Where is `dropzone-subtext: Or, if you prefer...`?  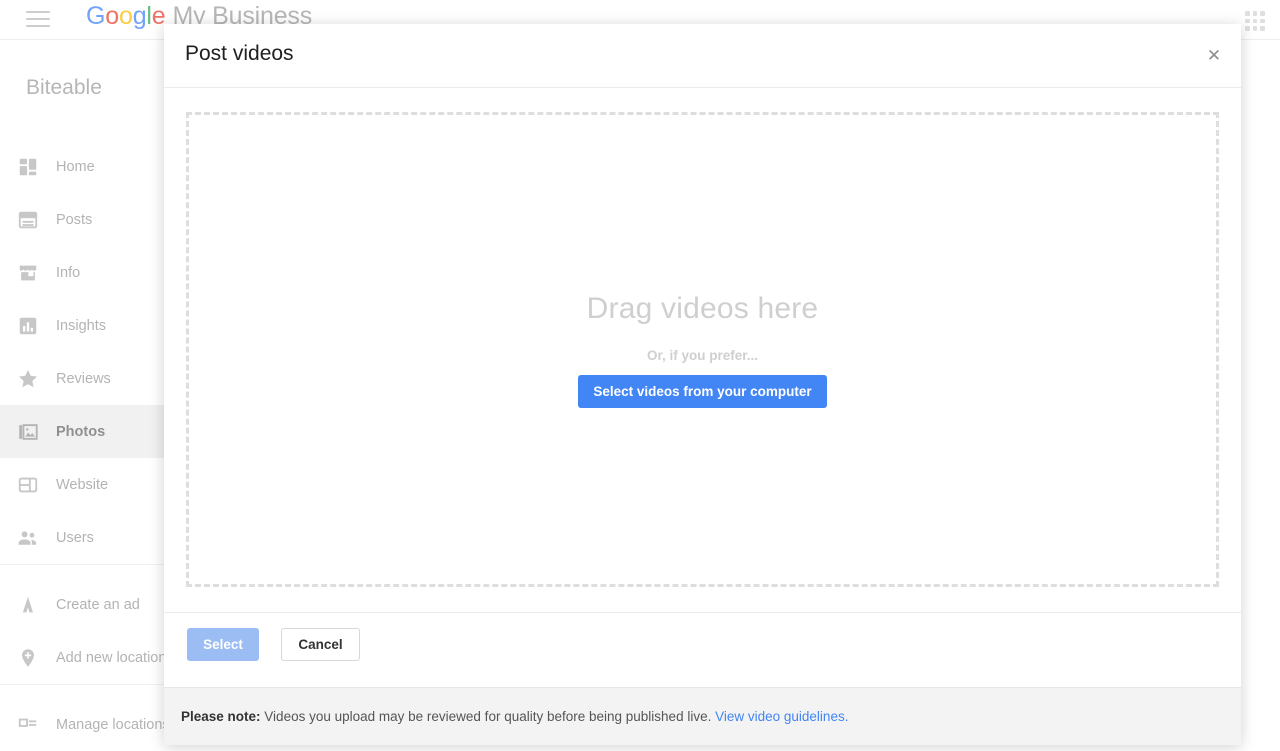
dropzone-subtext: Or, if you prefer... is located at coordinates (702, 355).